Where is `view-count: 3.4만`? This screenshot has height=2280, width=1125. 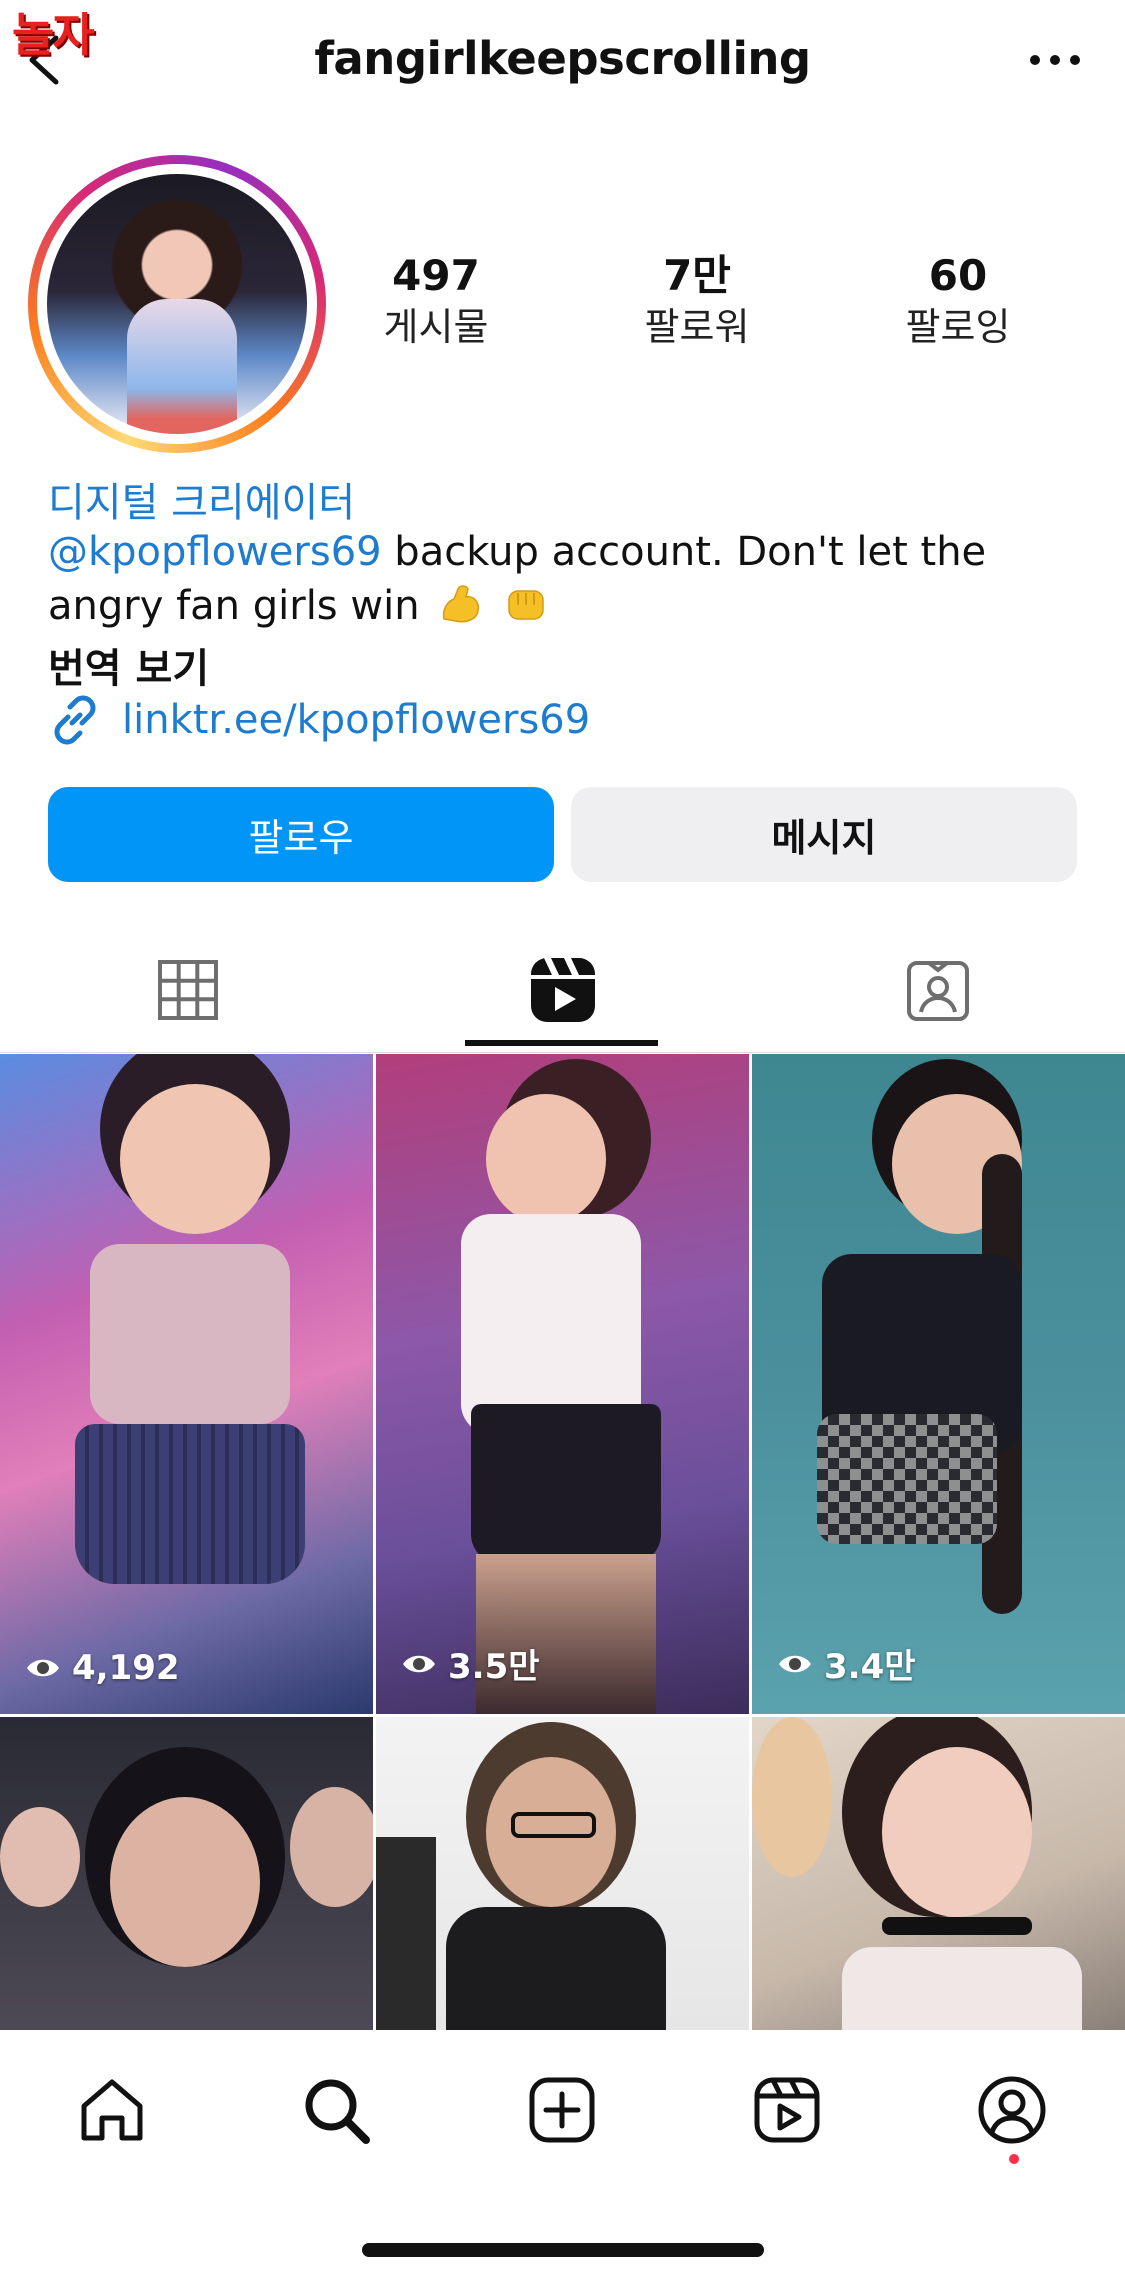 view-count: 3.4만 is located at coordinates (846, 1663).